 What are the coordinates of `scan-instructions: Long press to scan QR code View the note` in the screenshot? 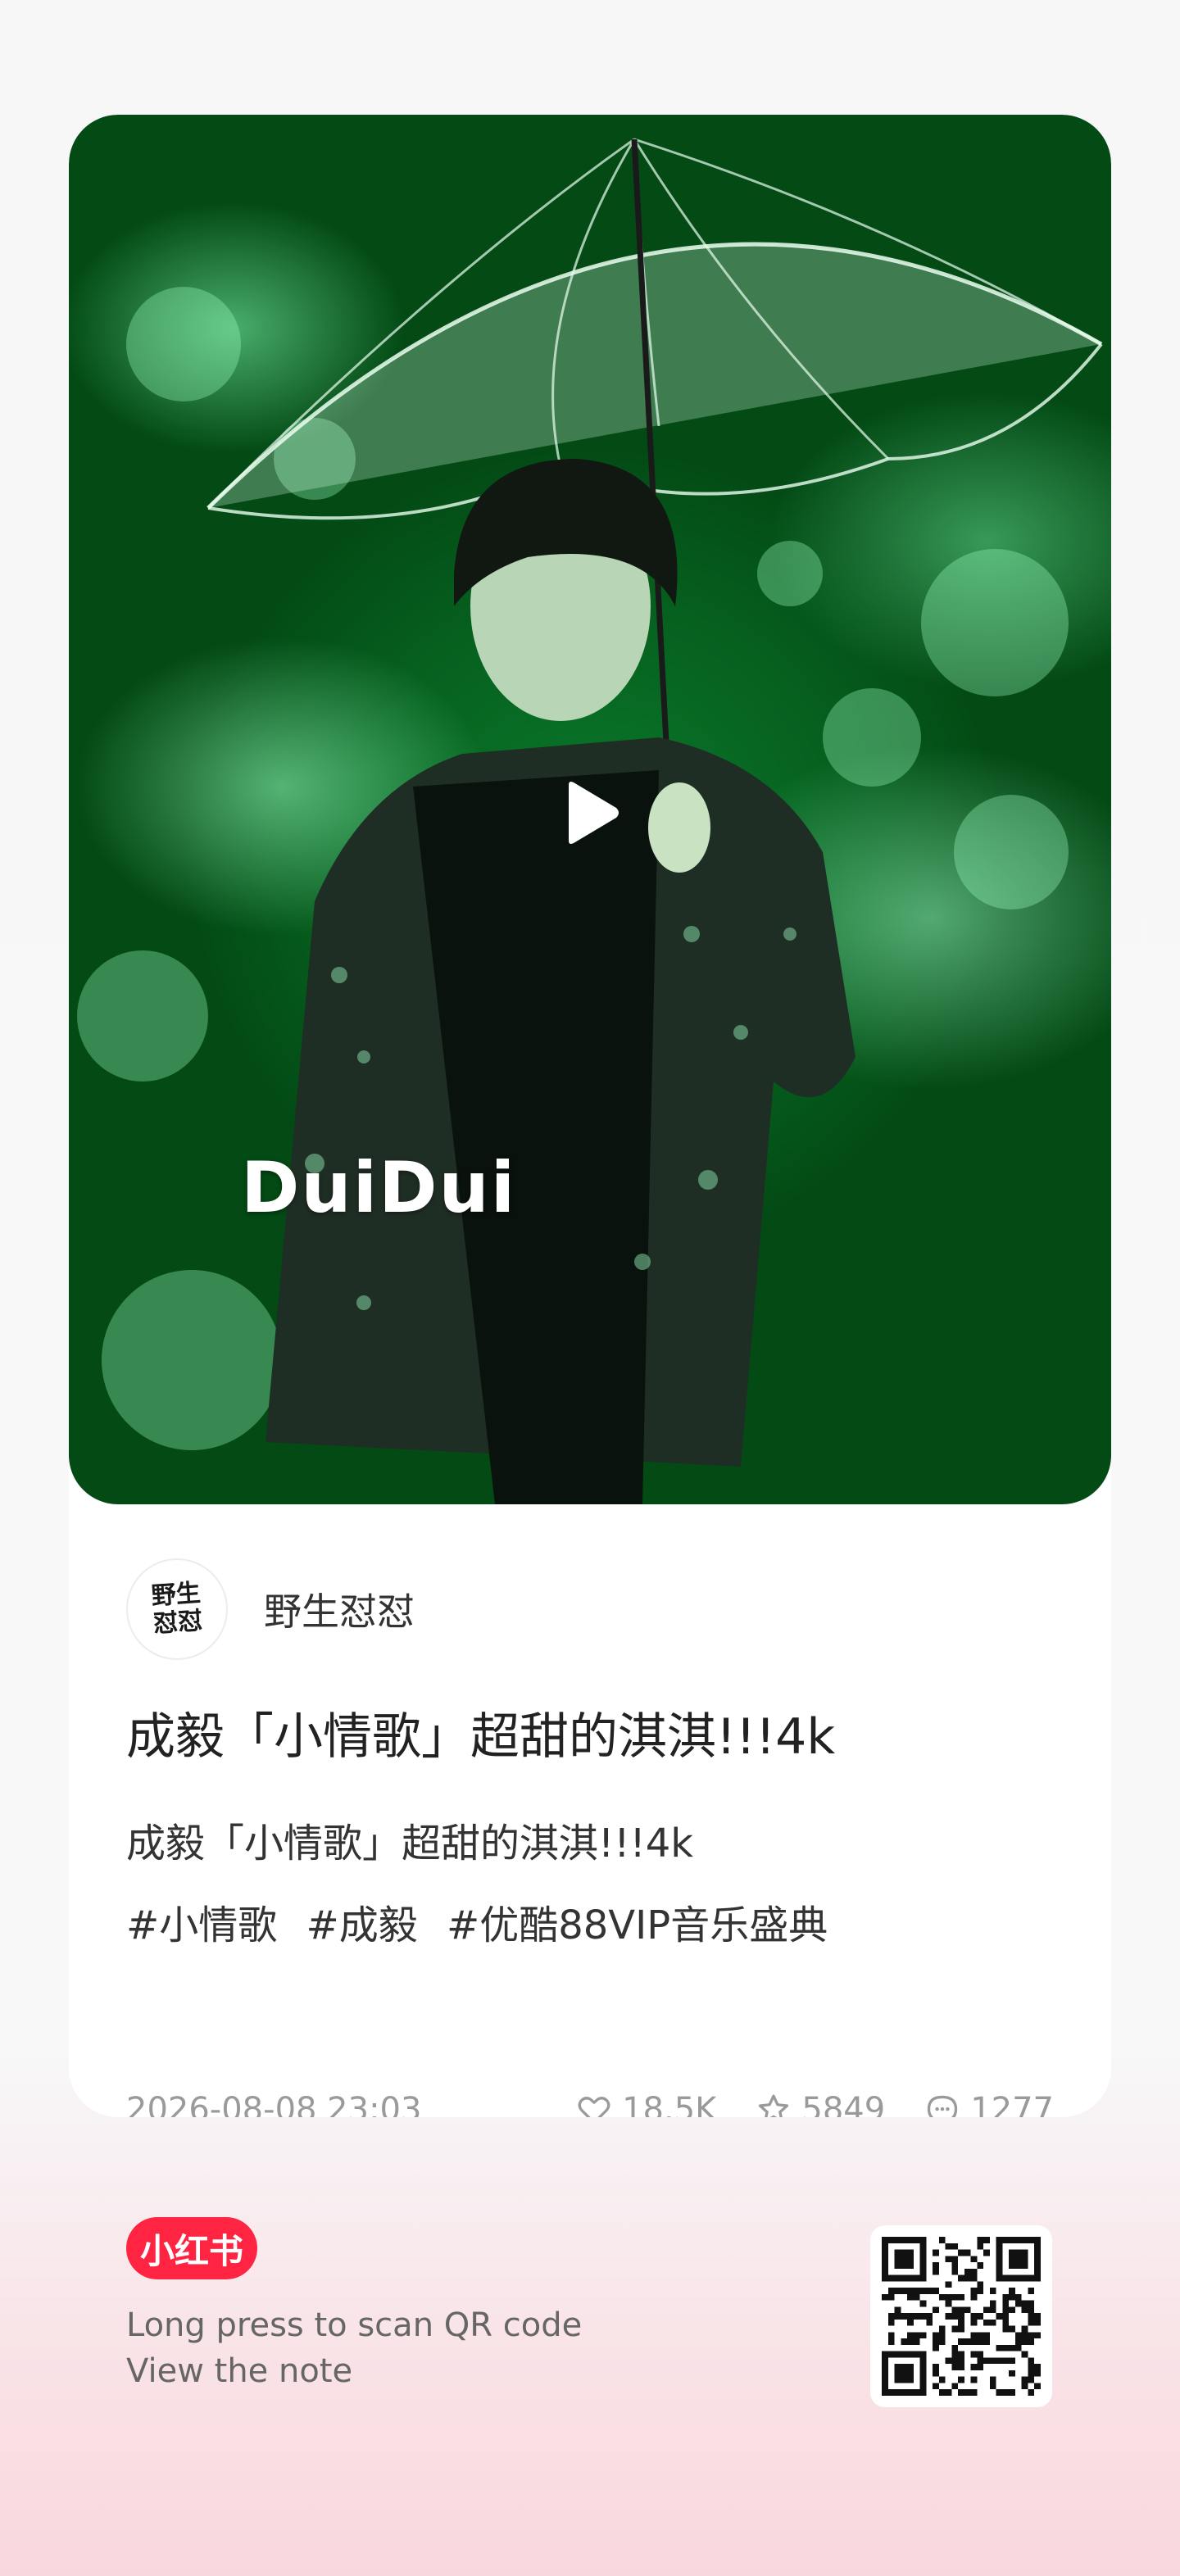 It's located at (354, 2348).